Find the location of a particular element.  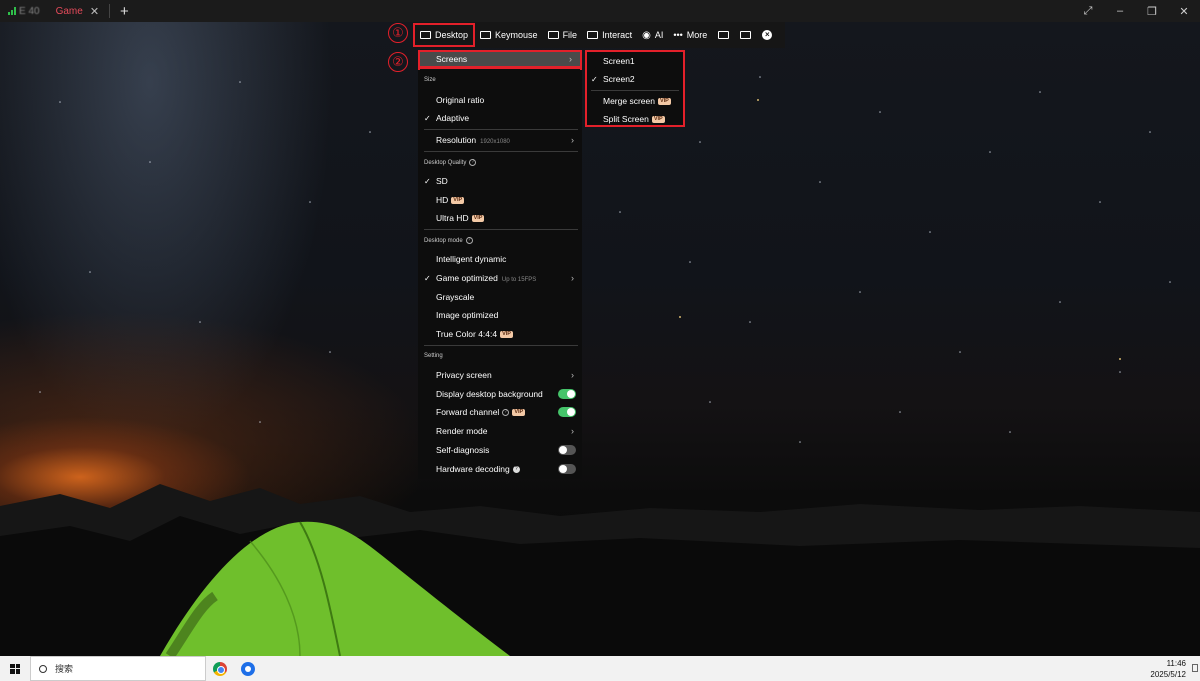

close-window-button: ✕ is located at coordinates (1184, 11).